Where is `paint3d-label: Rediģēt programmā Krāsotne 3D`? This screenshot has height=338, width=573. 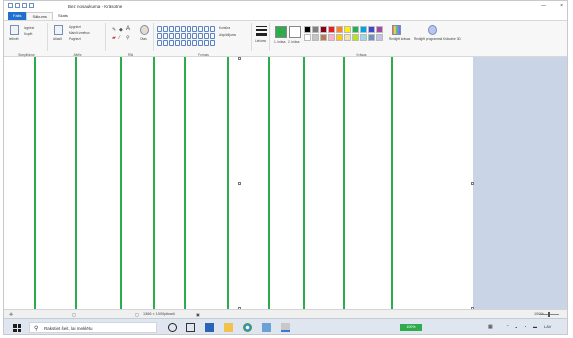 paint3d-label: Rediģēt programmā Krāsotne 3D is located at coordinates (437, 39).